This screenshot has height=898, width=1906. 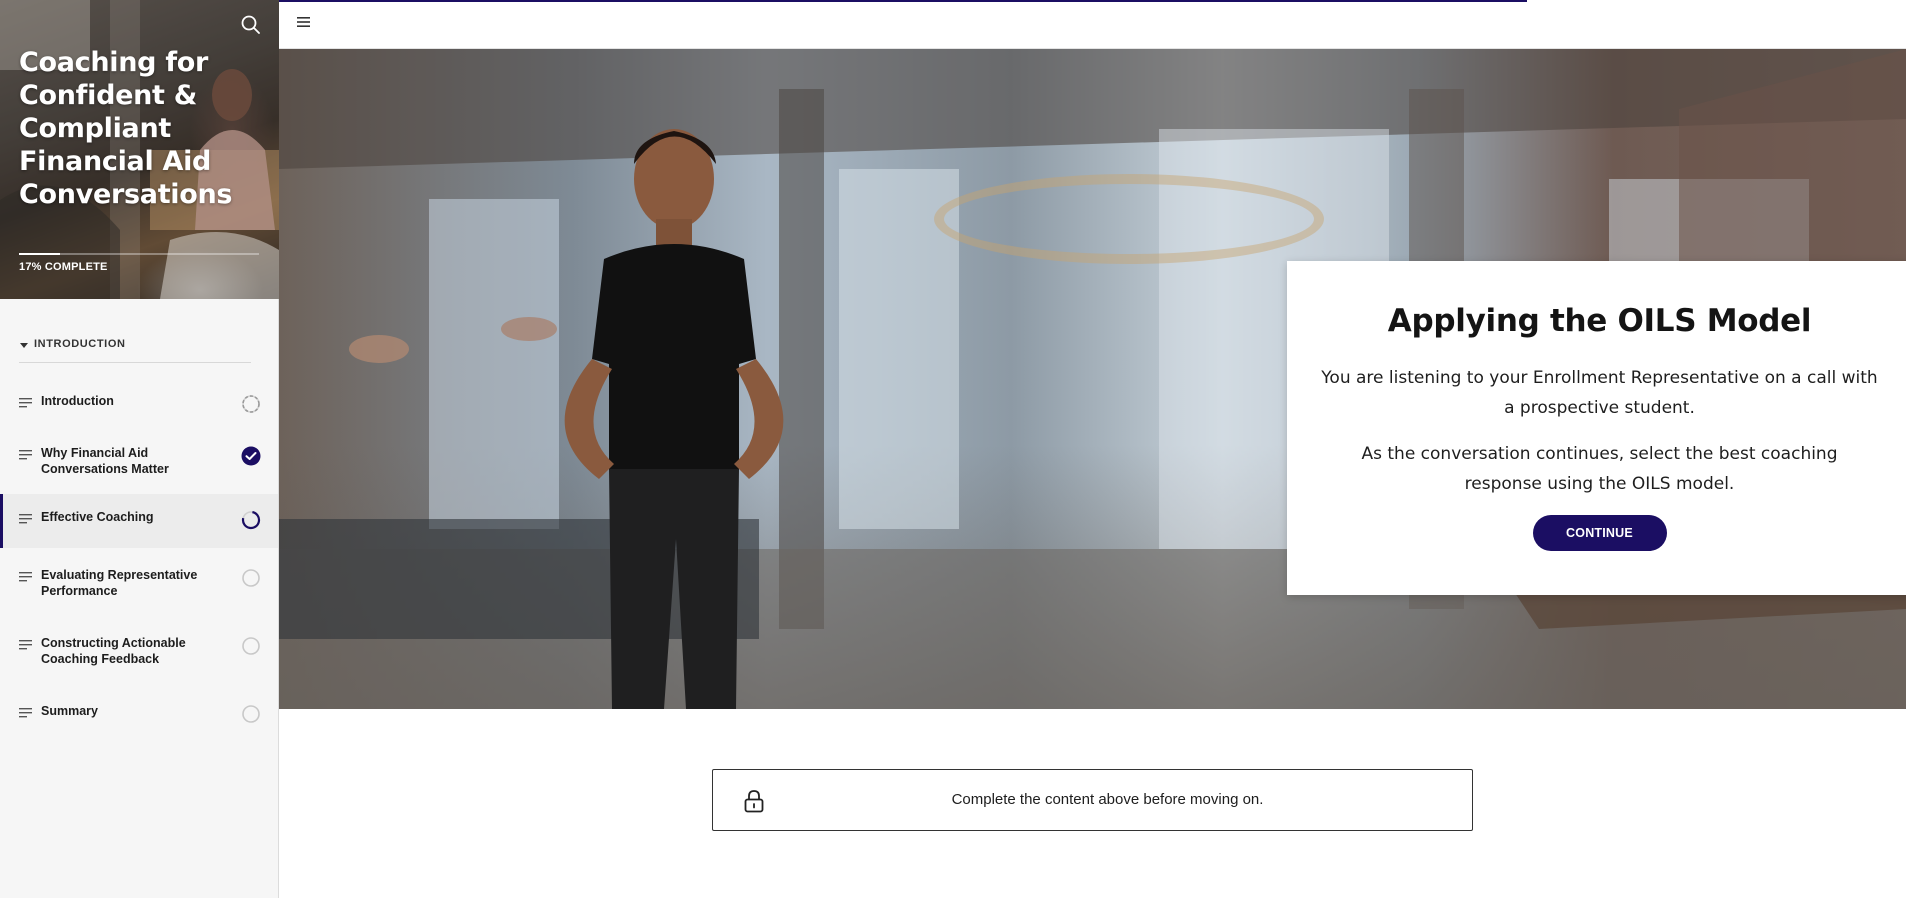 I want to click on lesson-item: Summary, so click(x=139, y=713).